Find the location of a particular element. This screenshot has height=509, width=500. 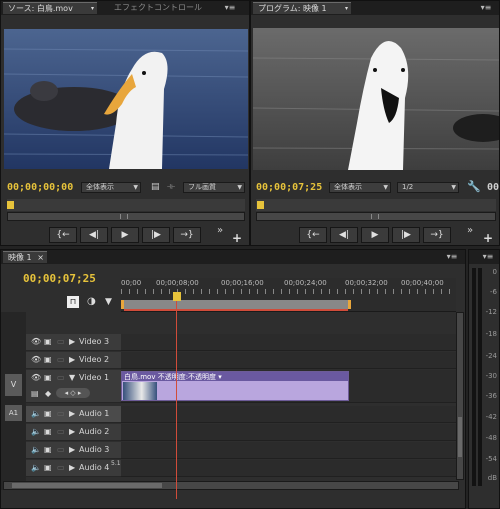

video-clip: 白鳥.mov 不透明度:不透明度 ▾ is located at coordinates (235, 386).